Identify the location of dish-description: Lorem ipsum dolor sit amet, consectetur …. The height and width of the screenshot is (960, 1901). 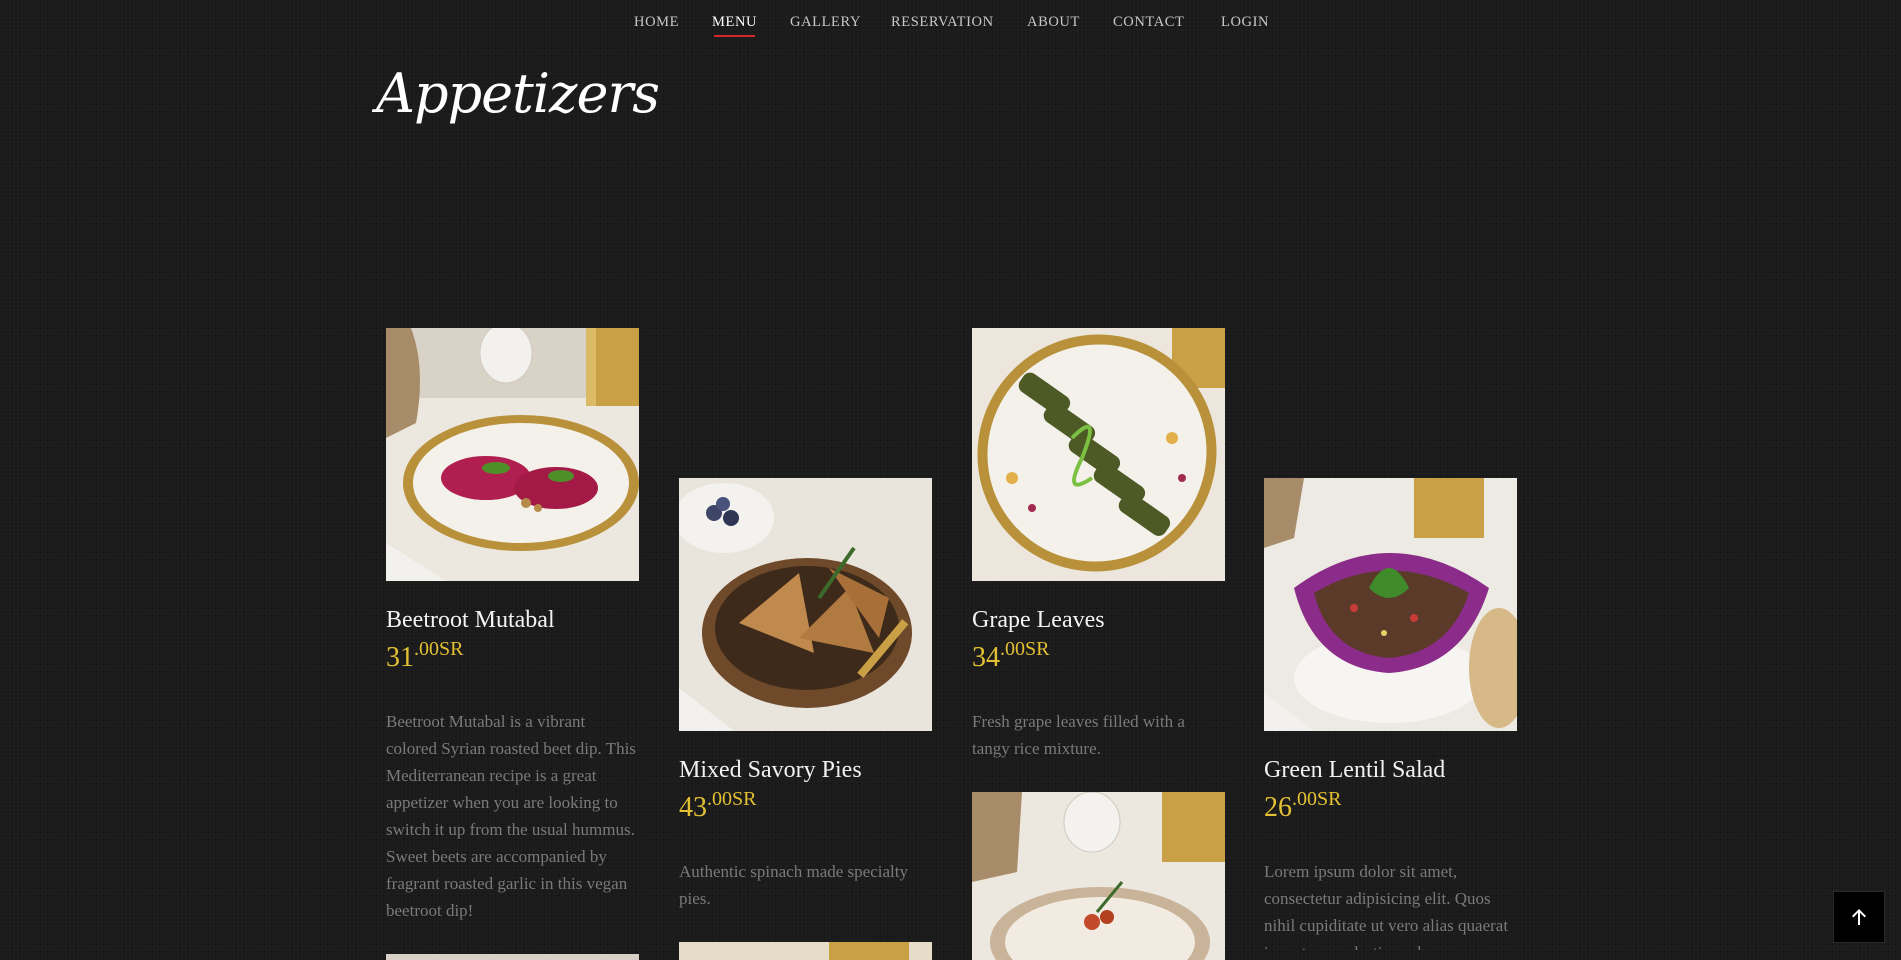
(1386, 906).